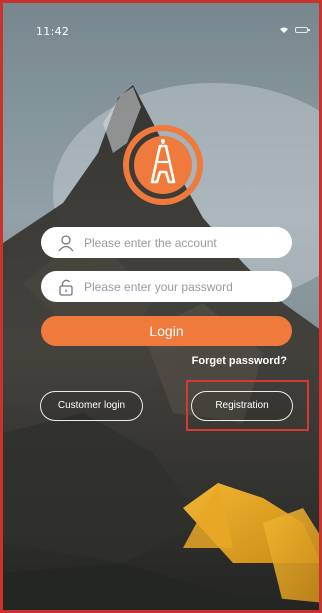 Image resolution: width=322 pixels, height=613 pixels. I want to click on status-time: 11:42, so click(53, 31).